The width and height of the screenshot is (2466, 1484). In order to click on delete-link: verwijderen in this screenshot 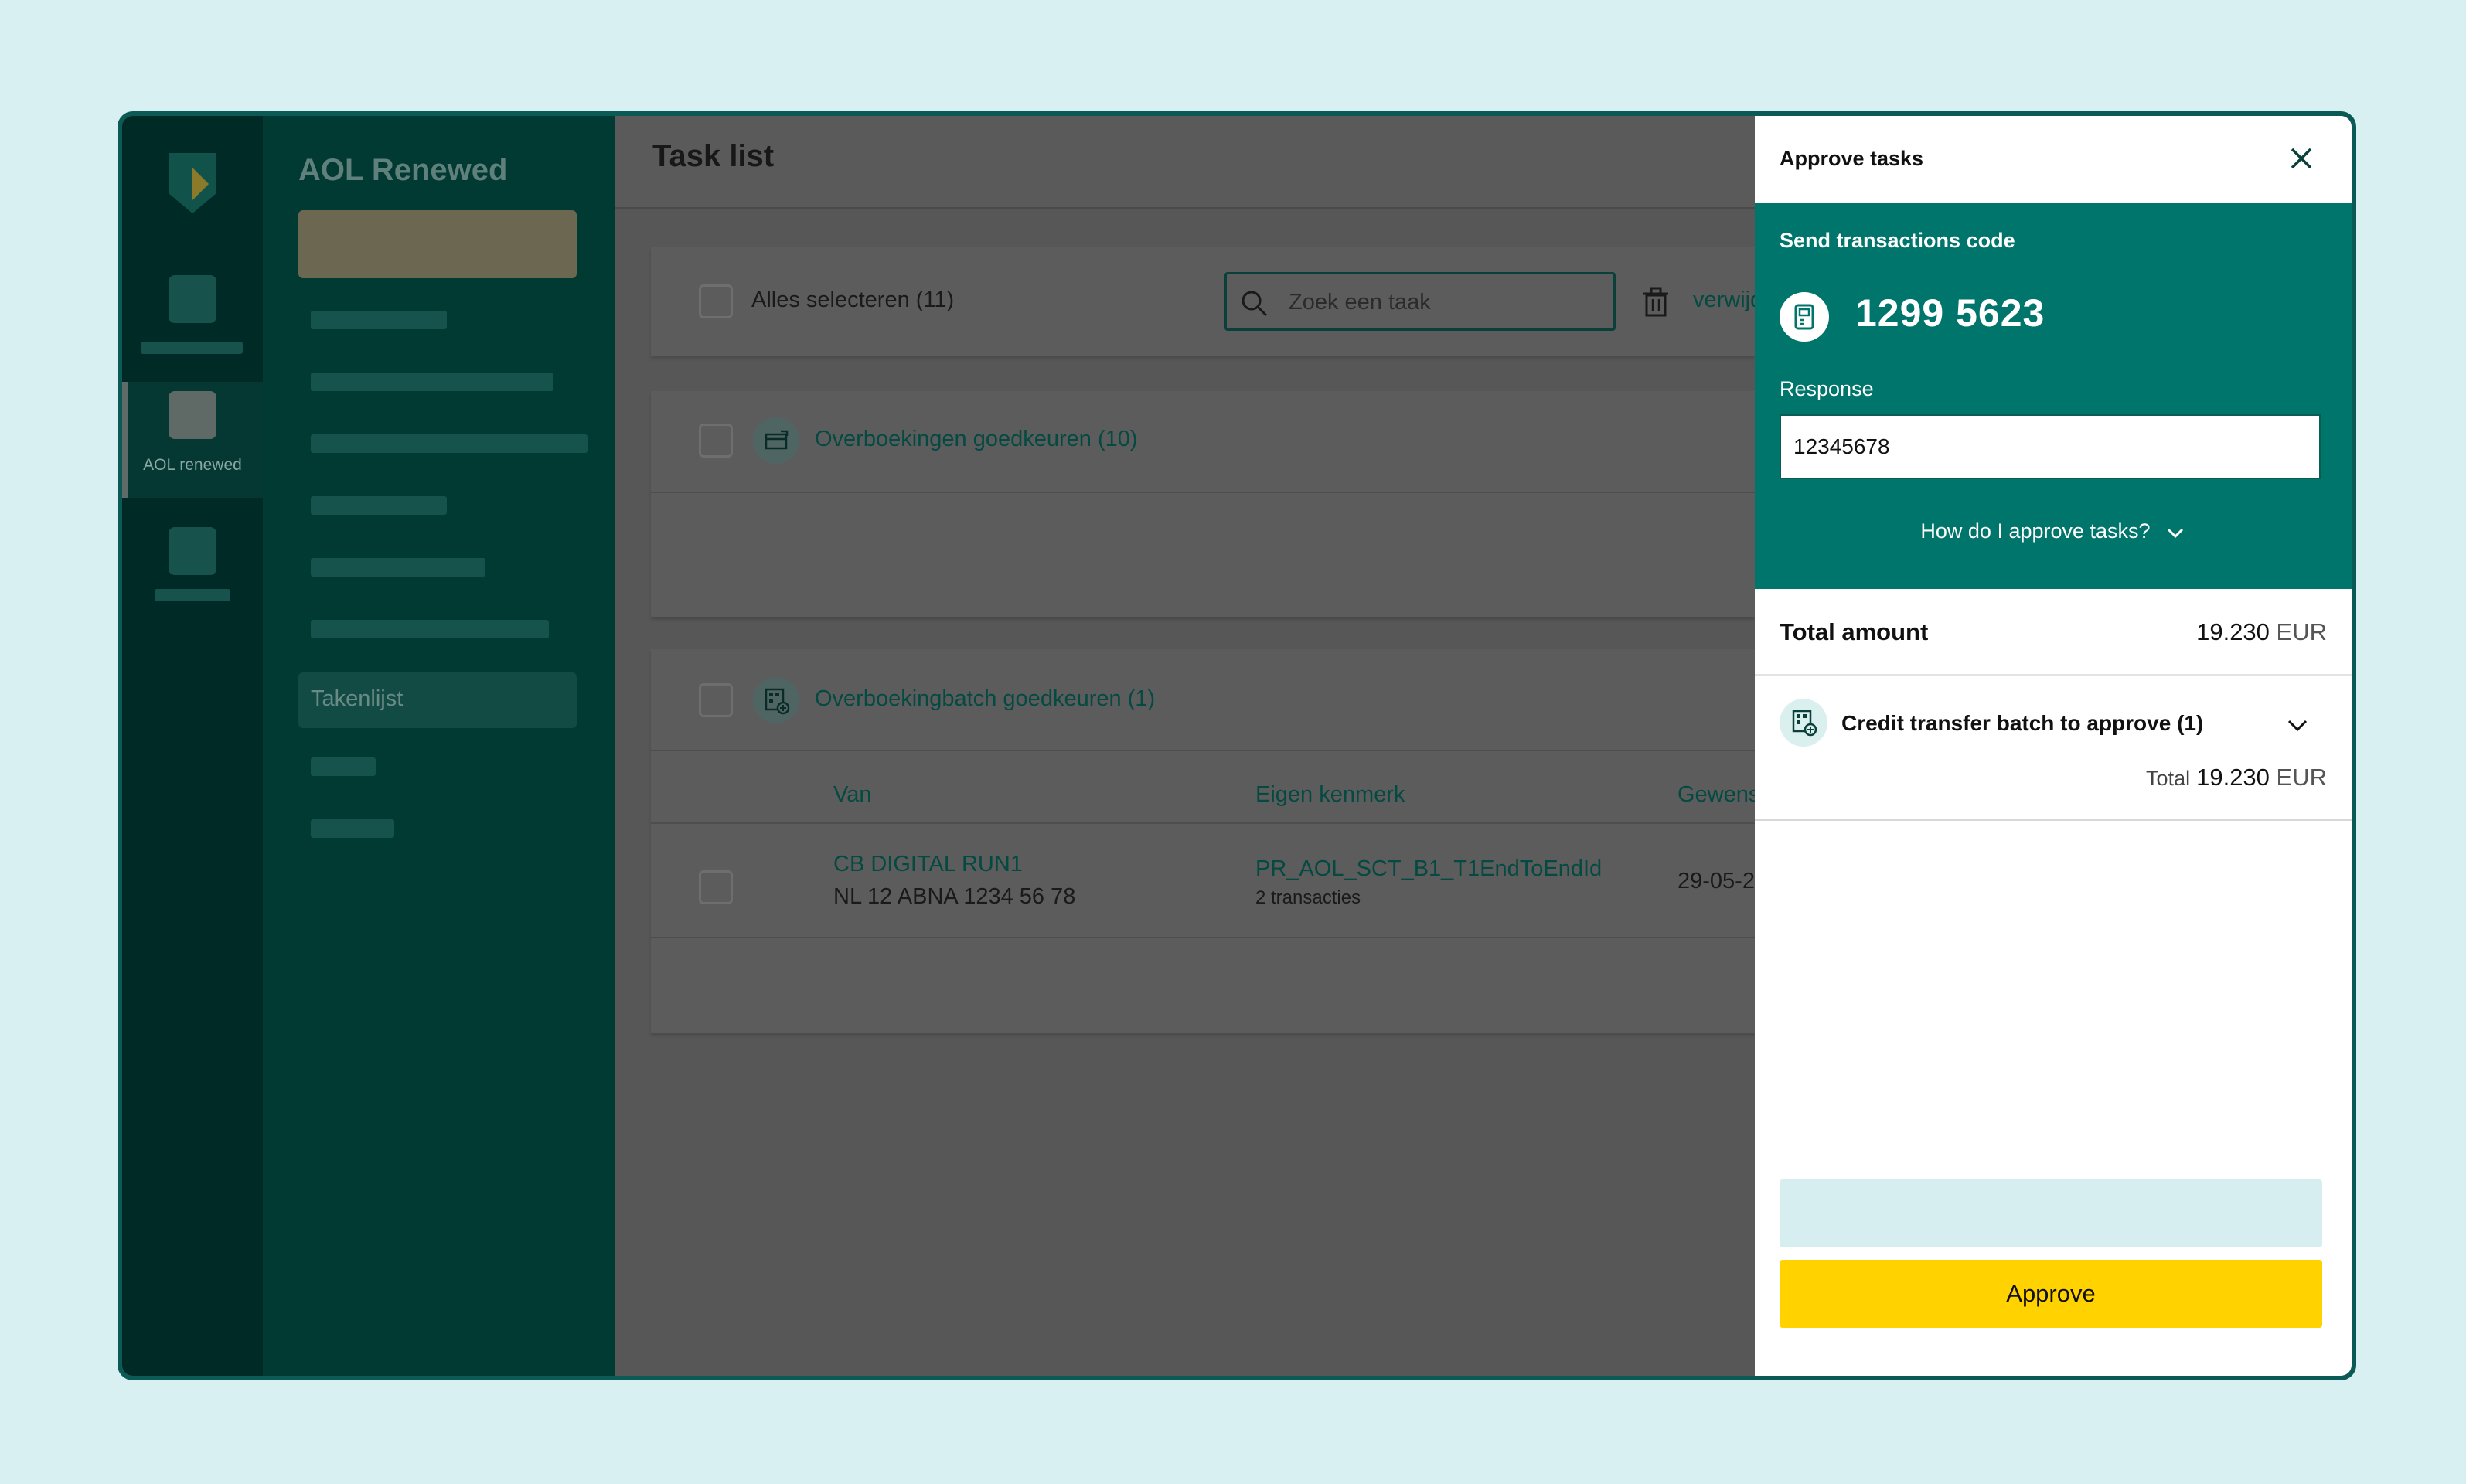, I will do `click(1724, 300)`.